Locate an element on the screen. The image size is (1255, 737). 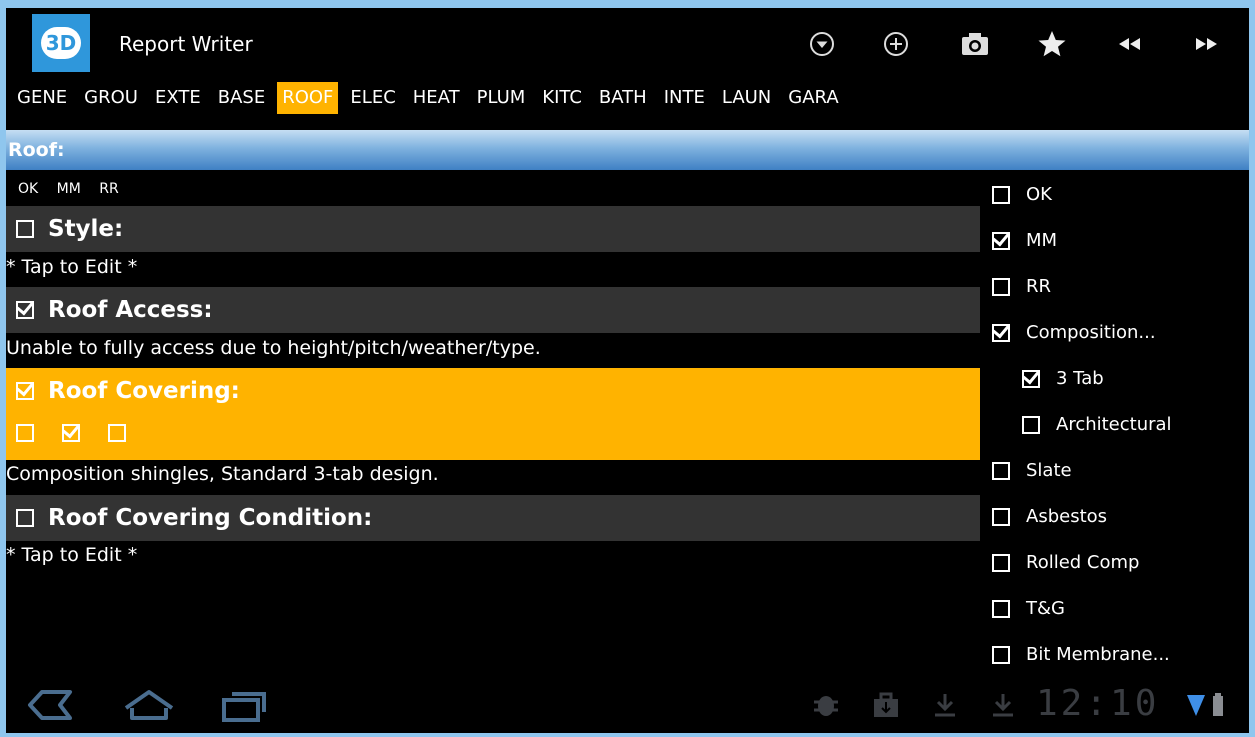
item-roof-covering-ratings is located at coordinates (71, 433).